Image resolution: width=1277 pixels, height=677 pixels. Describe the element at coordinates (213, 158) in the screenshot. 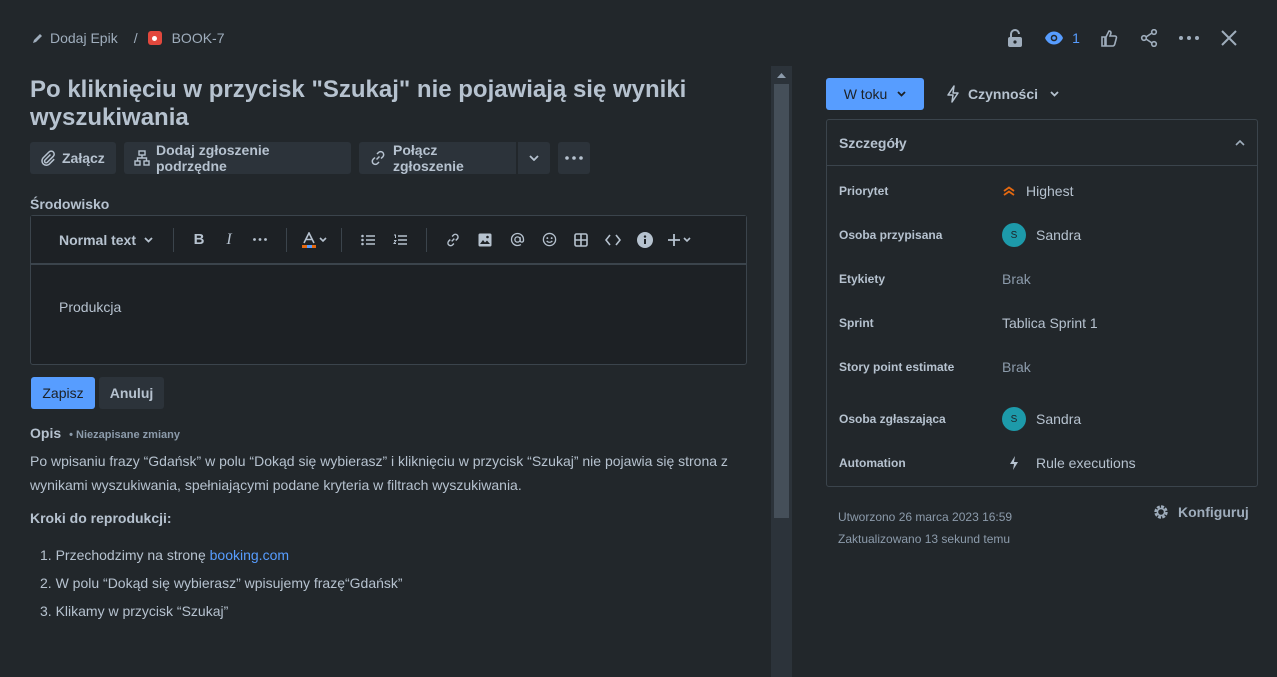

I see `add-child-label: Dodaj zgłoszenie podrzędne` at that location.